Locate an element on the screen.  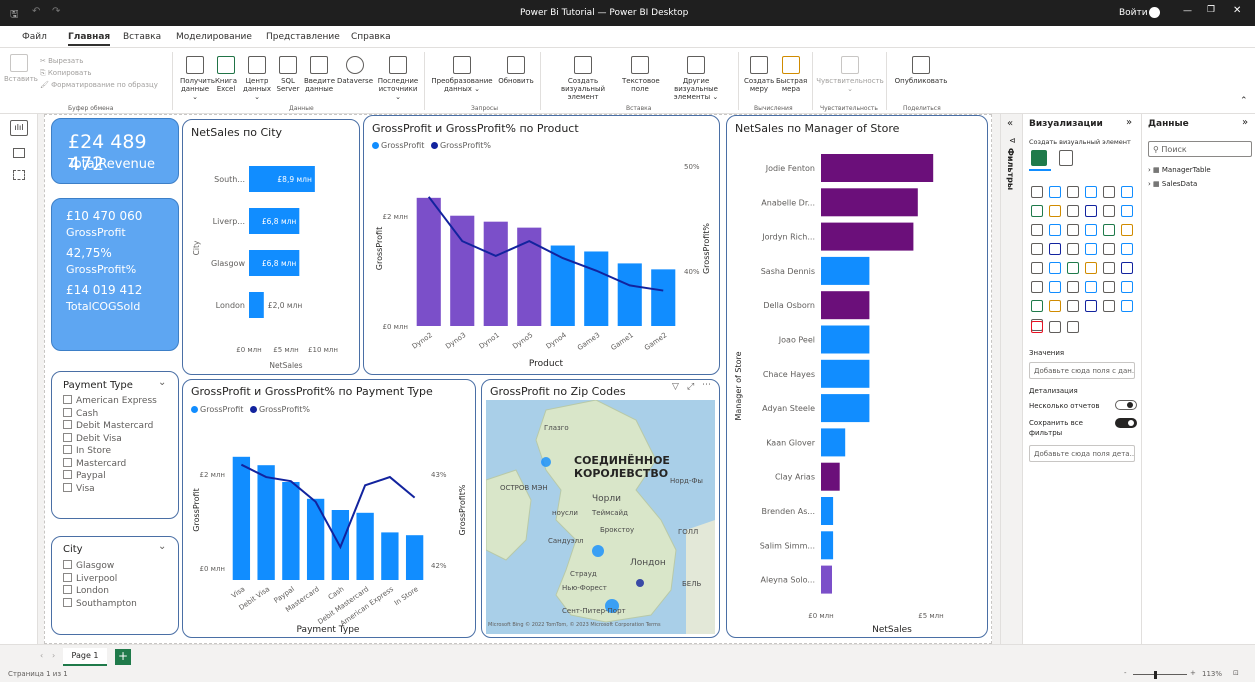
redo-icon: ↷ is located at coordinates (56, 11).